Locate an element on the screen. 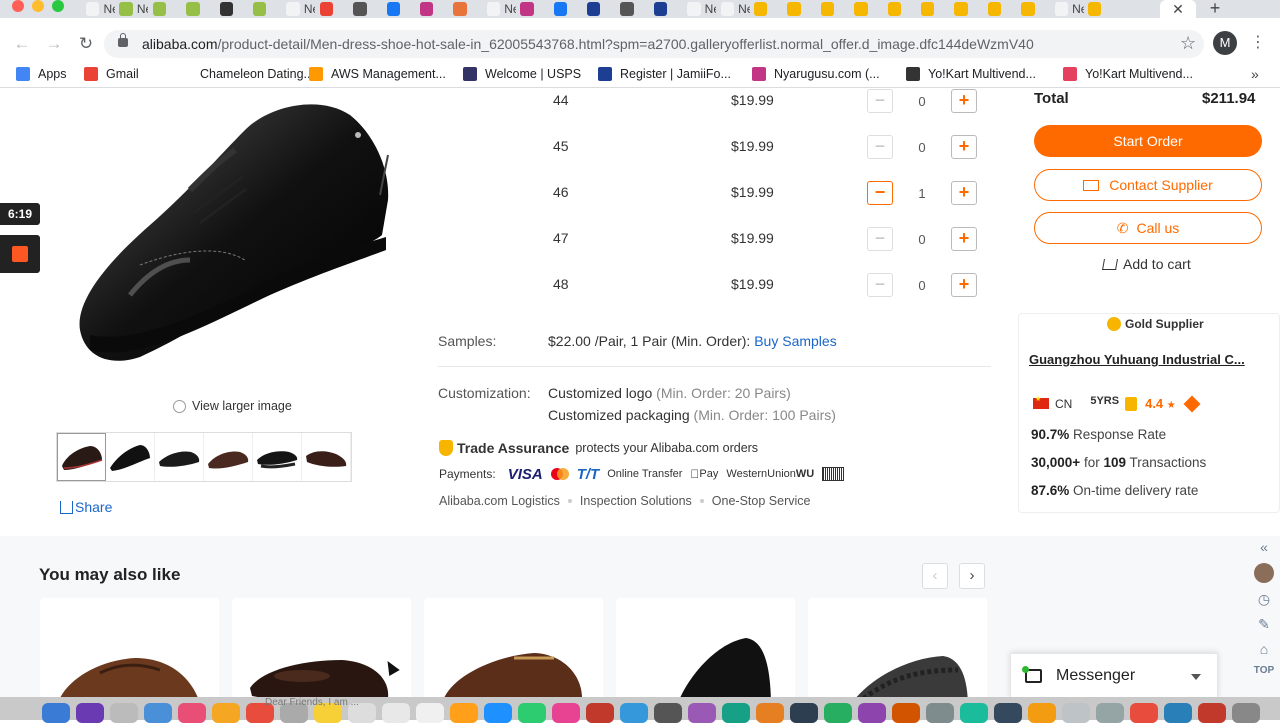 The image size is (1280, 723). bookmark-star-icon: ☆ is located at coordinates (1188, 43).